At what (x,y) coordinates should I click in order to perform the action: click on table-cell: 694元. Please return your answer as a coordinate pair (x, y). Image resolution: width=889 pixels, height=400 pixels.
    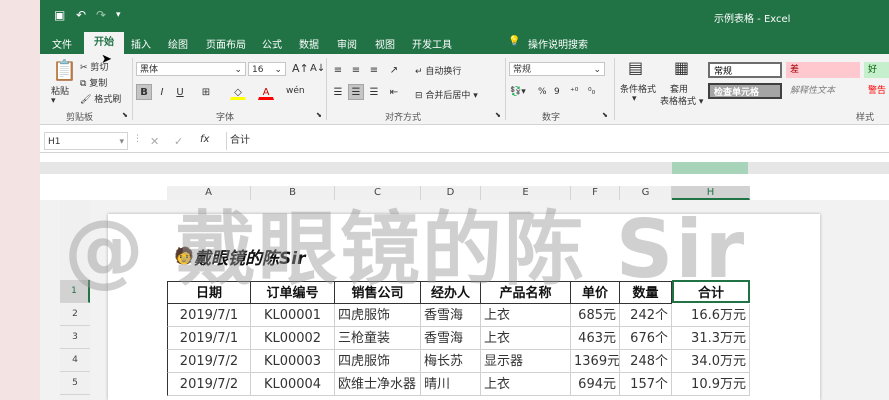
    Looking at the image, I should click on (595, 384).